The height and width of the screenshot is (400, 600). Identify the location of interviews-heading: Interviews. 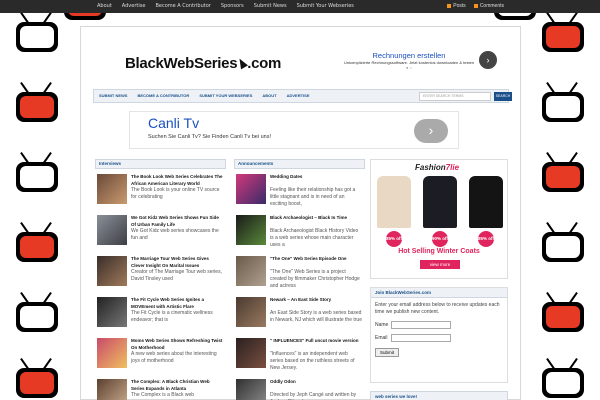
(160, 164).